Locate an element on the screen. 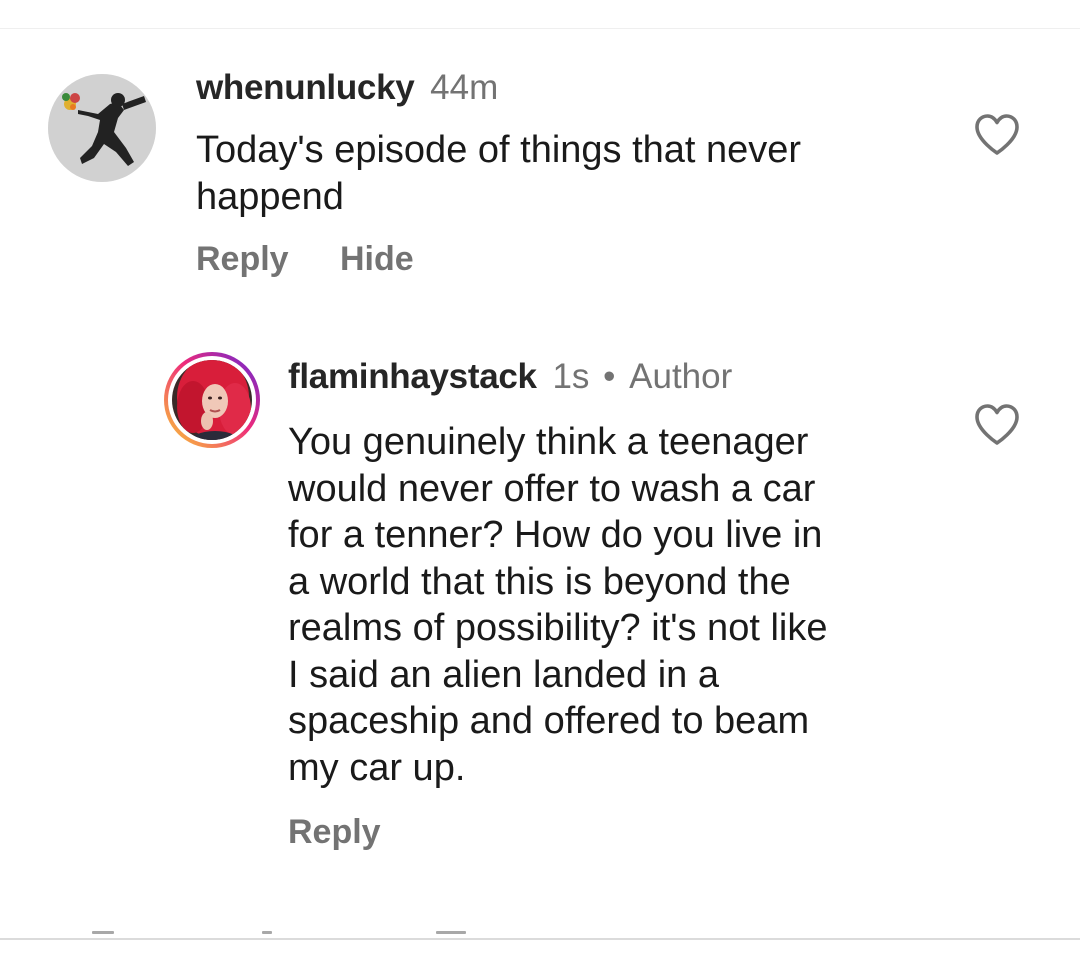  banksy-flower-thrower-icon is located at coordinates (102, 128).